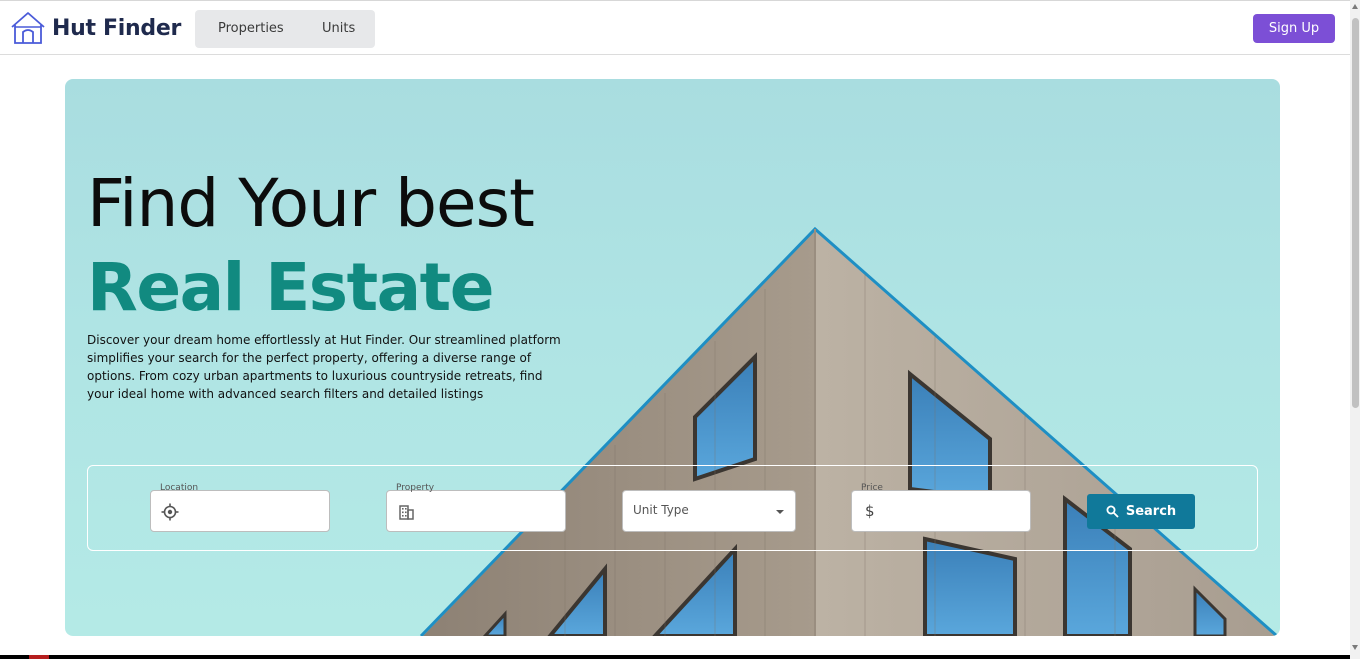  I want to click on top-navbar: Hut Finder Properties Units Sign Up, so click(675, 27).